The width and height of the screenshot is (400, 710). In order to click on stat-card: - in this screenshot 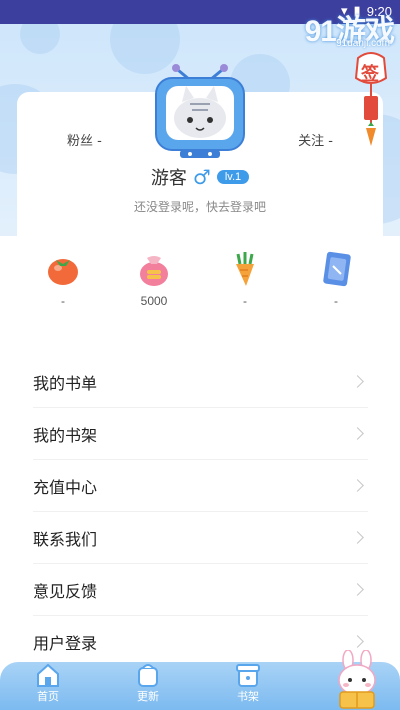, I will do `click(336, 279)`.